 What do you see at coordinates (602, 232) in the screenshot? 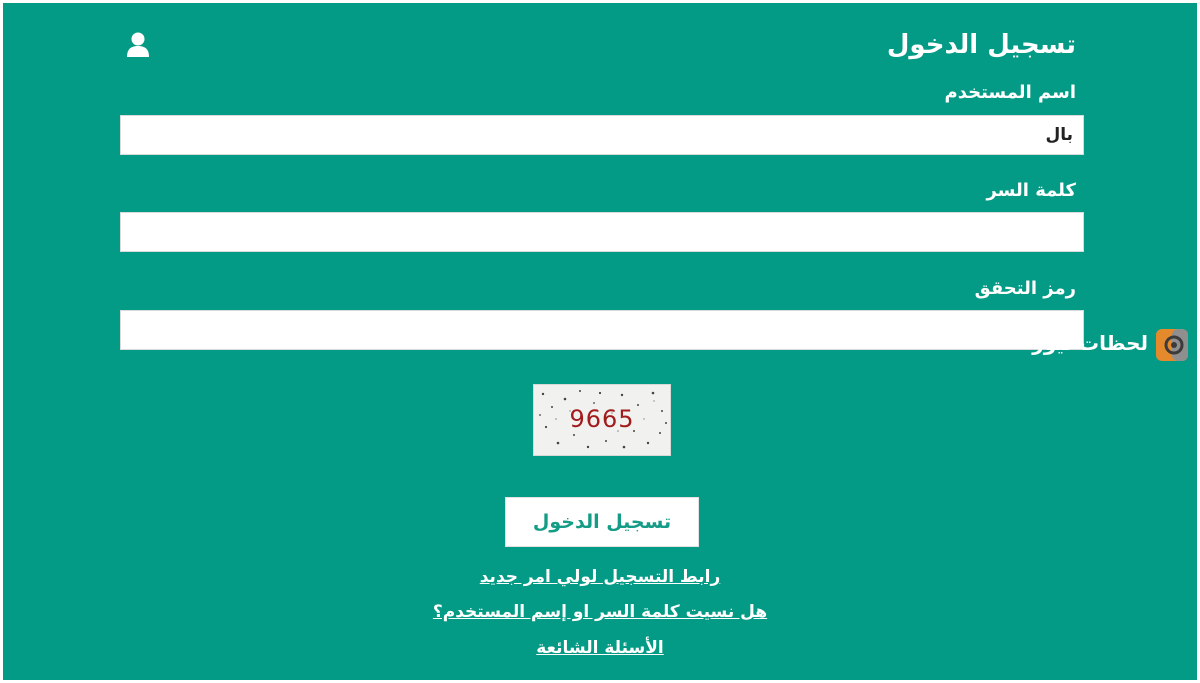
I see `password-input` at bounding box center [602, 232].